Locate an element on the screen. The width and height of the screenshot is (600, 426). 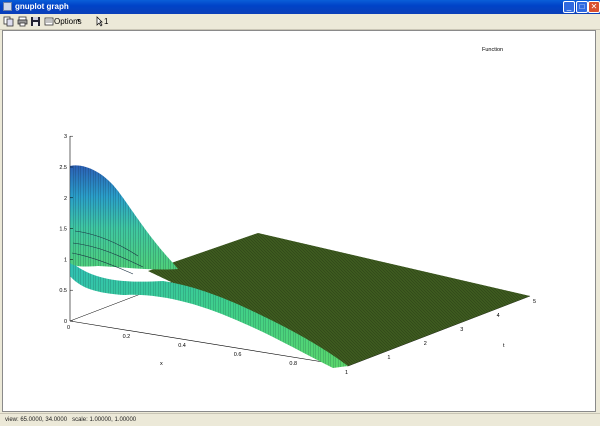
title-bar: gnuplot graph _ □ ✕ is located at coordinates (300, 7).